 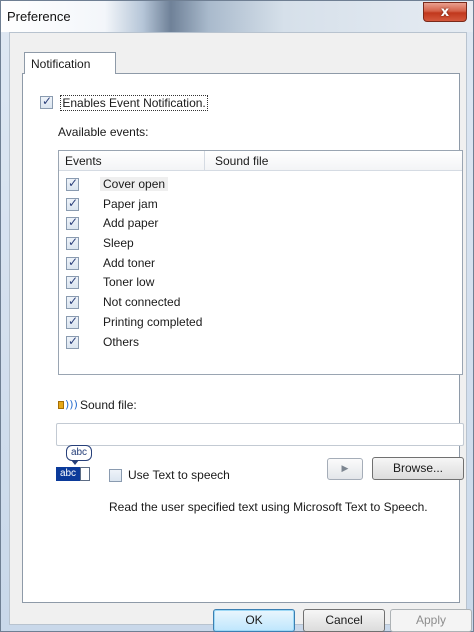 I want to click on event-label: Add toner, so click(x=129, y=262).